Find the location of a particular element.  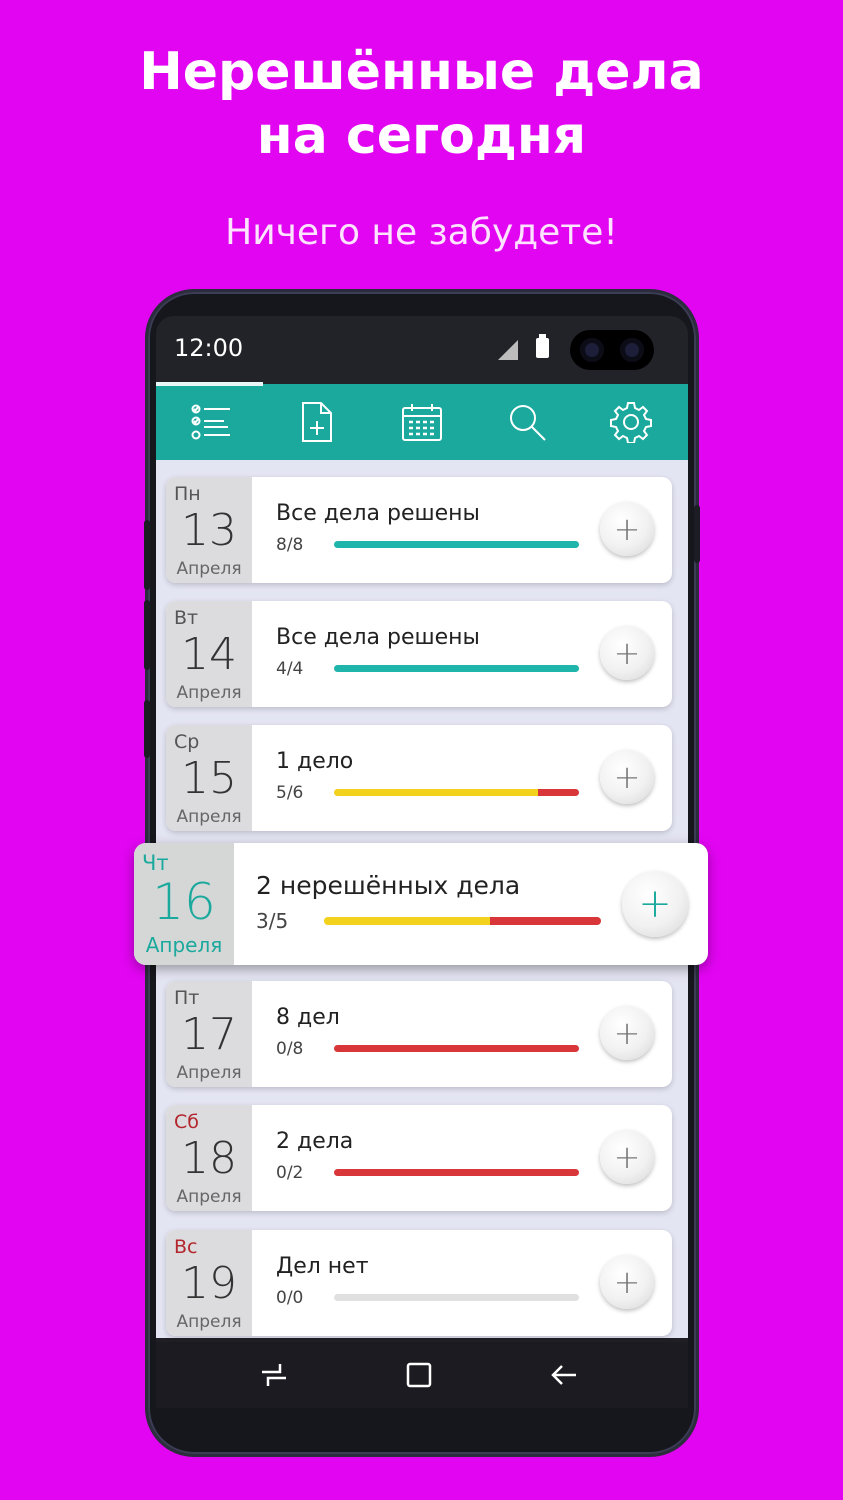

task-count: 5/6 is located at coordinates (290, 793).